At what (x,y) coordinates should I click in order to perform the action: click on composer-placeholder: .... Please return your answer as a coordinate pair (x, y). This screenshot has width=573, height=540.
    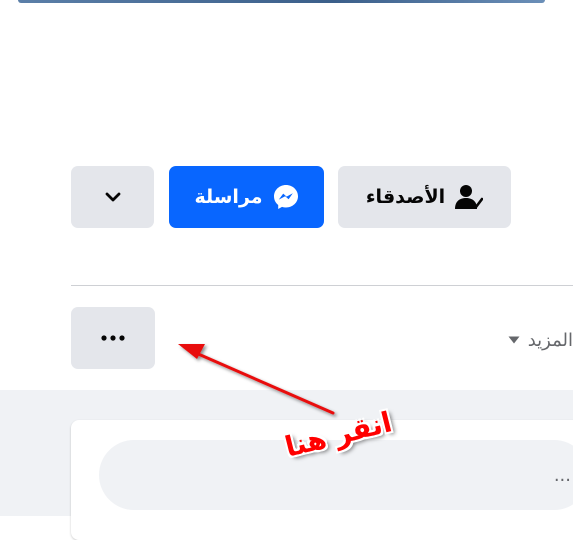
    Looking at the image, I should click on (562, 475).